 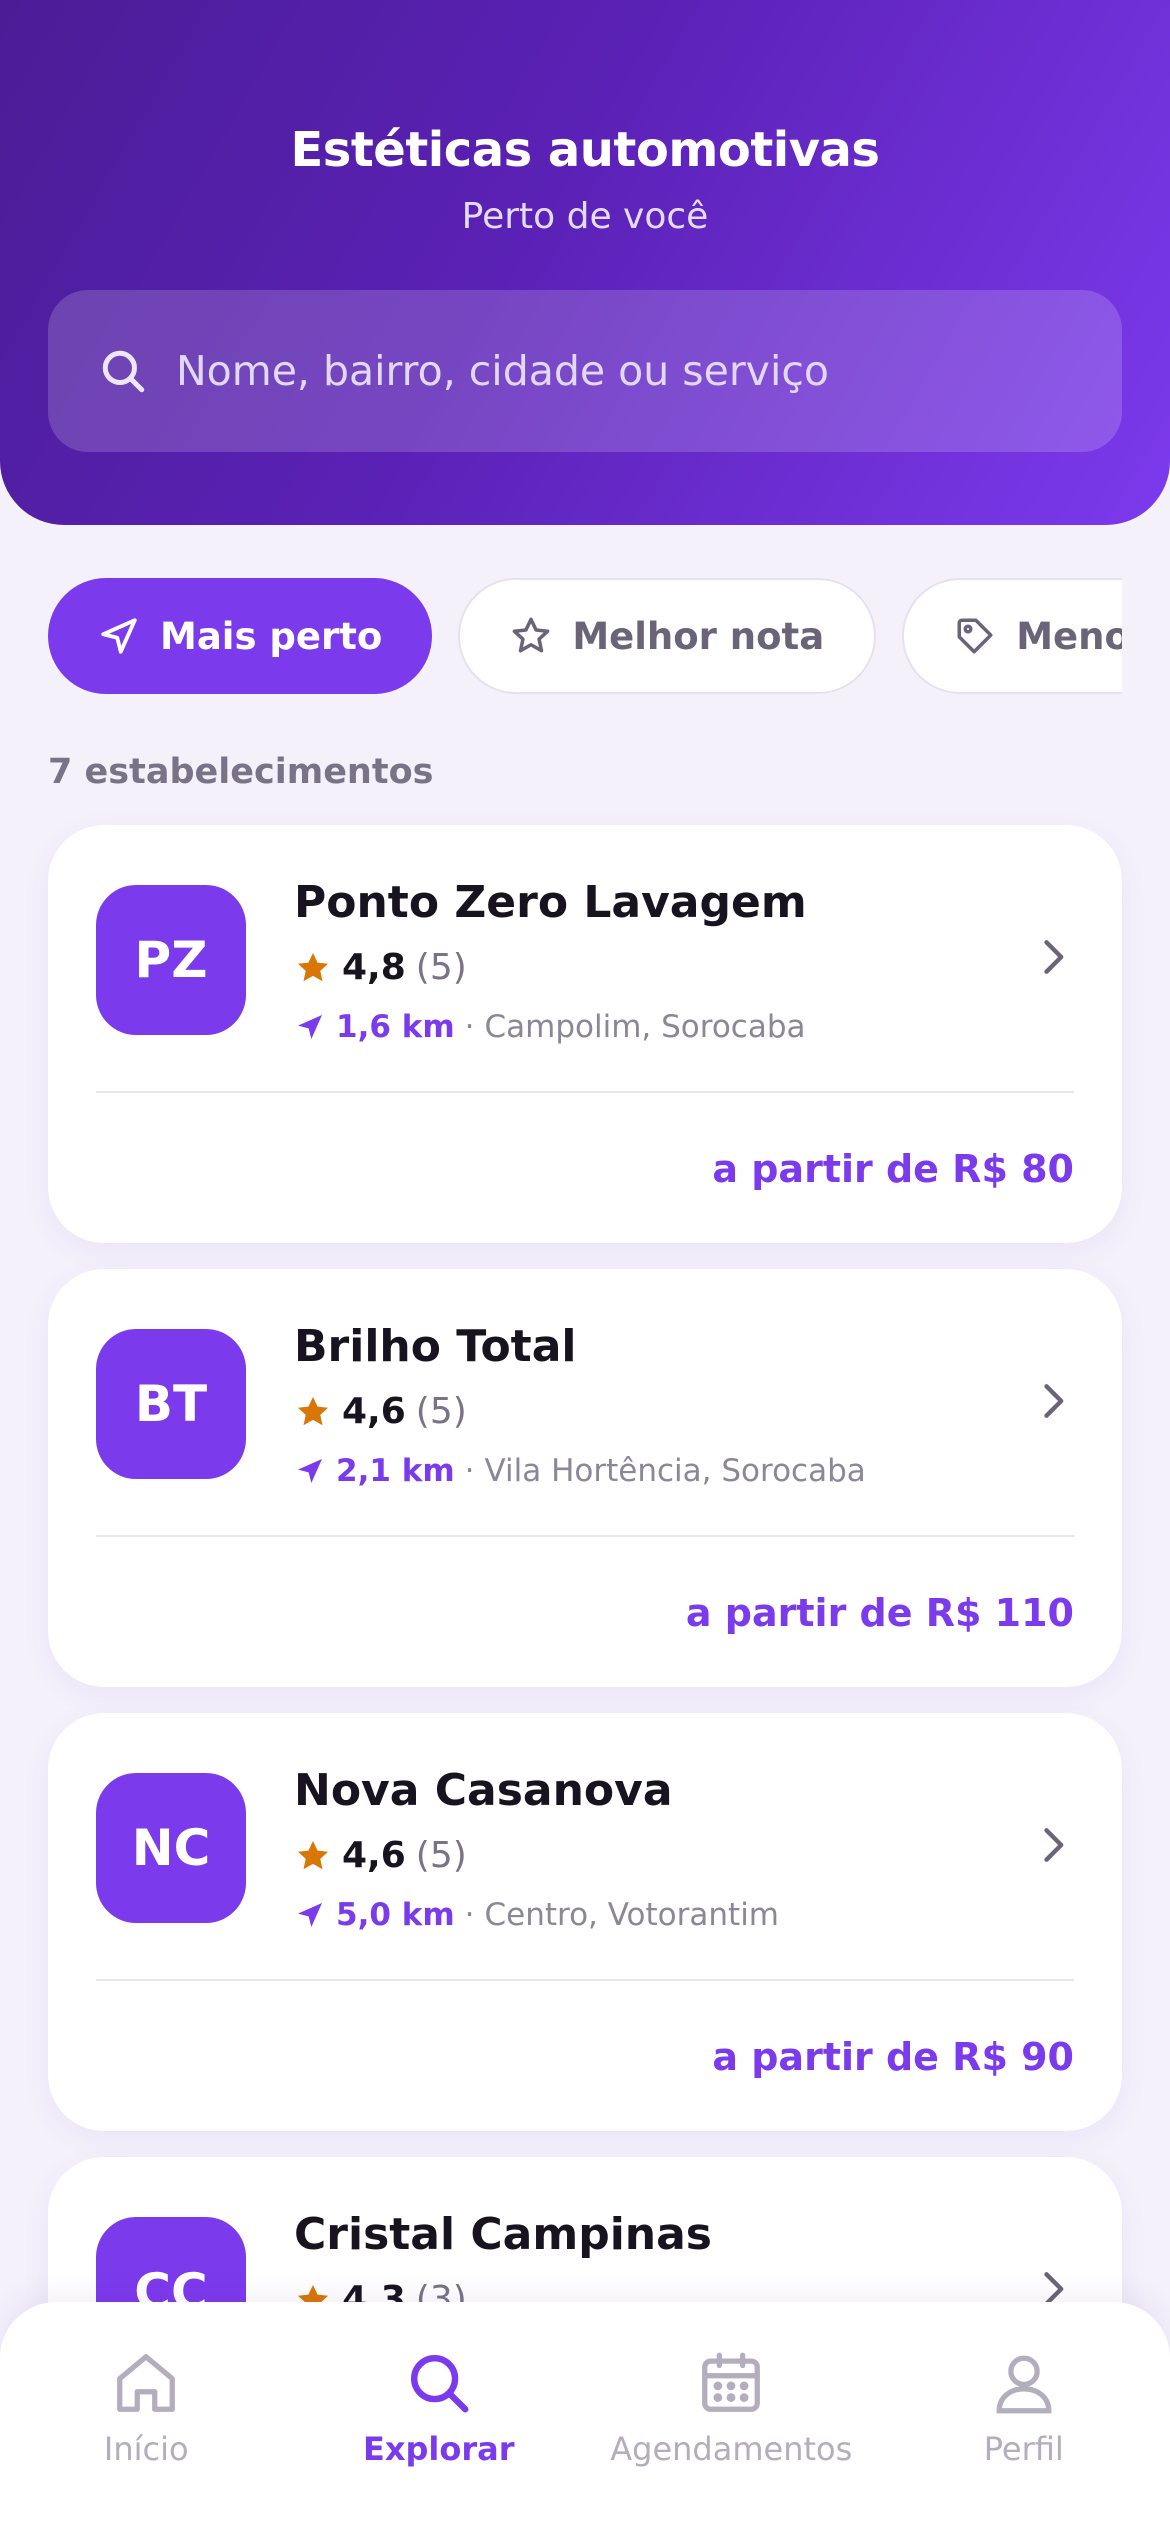 I want to click on location: 1,6 km · Campolim, Sorocaba, so click(x=550, y=1027).